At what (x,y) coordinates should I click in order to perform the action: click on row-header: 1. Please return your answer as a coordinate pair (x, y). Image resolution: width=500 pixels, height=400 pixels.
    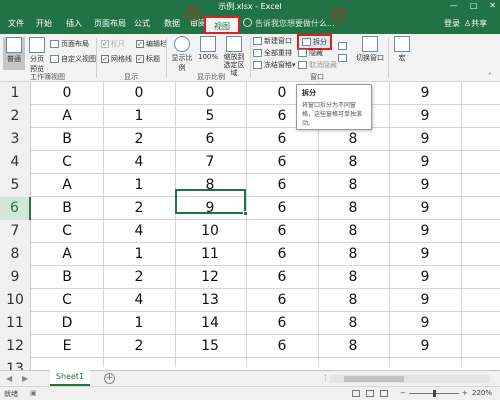
    Looking at the image, I should click on (15, 93).